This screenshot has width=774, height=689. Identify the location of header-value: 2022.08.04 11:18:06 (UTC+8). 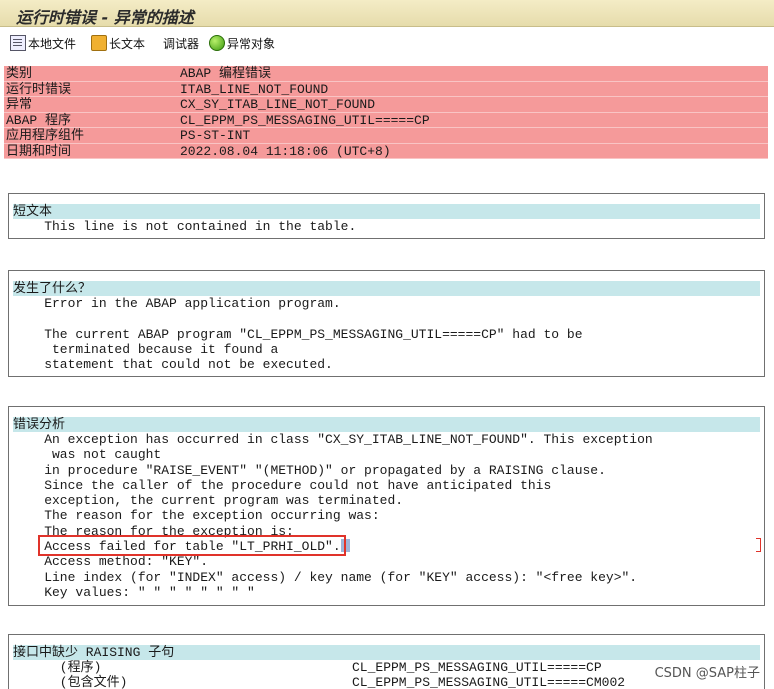
(285, 151).